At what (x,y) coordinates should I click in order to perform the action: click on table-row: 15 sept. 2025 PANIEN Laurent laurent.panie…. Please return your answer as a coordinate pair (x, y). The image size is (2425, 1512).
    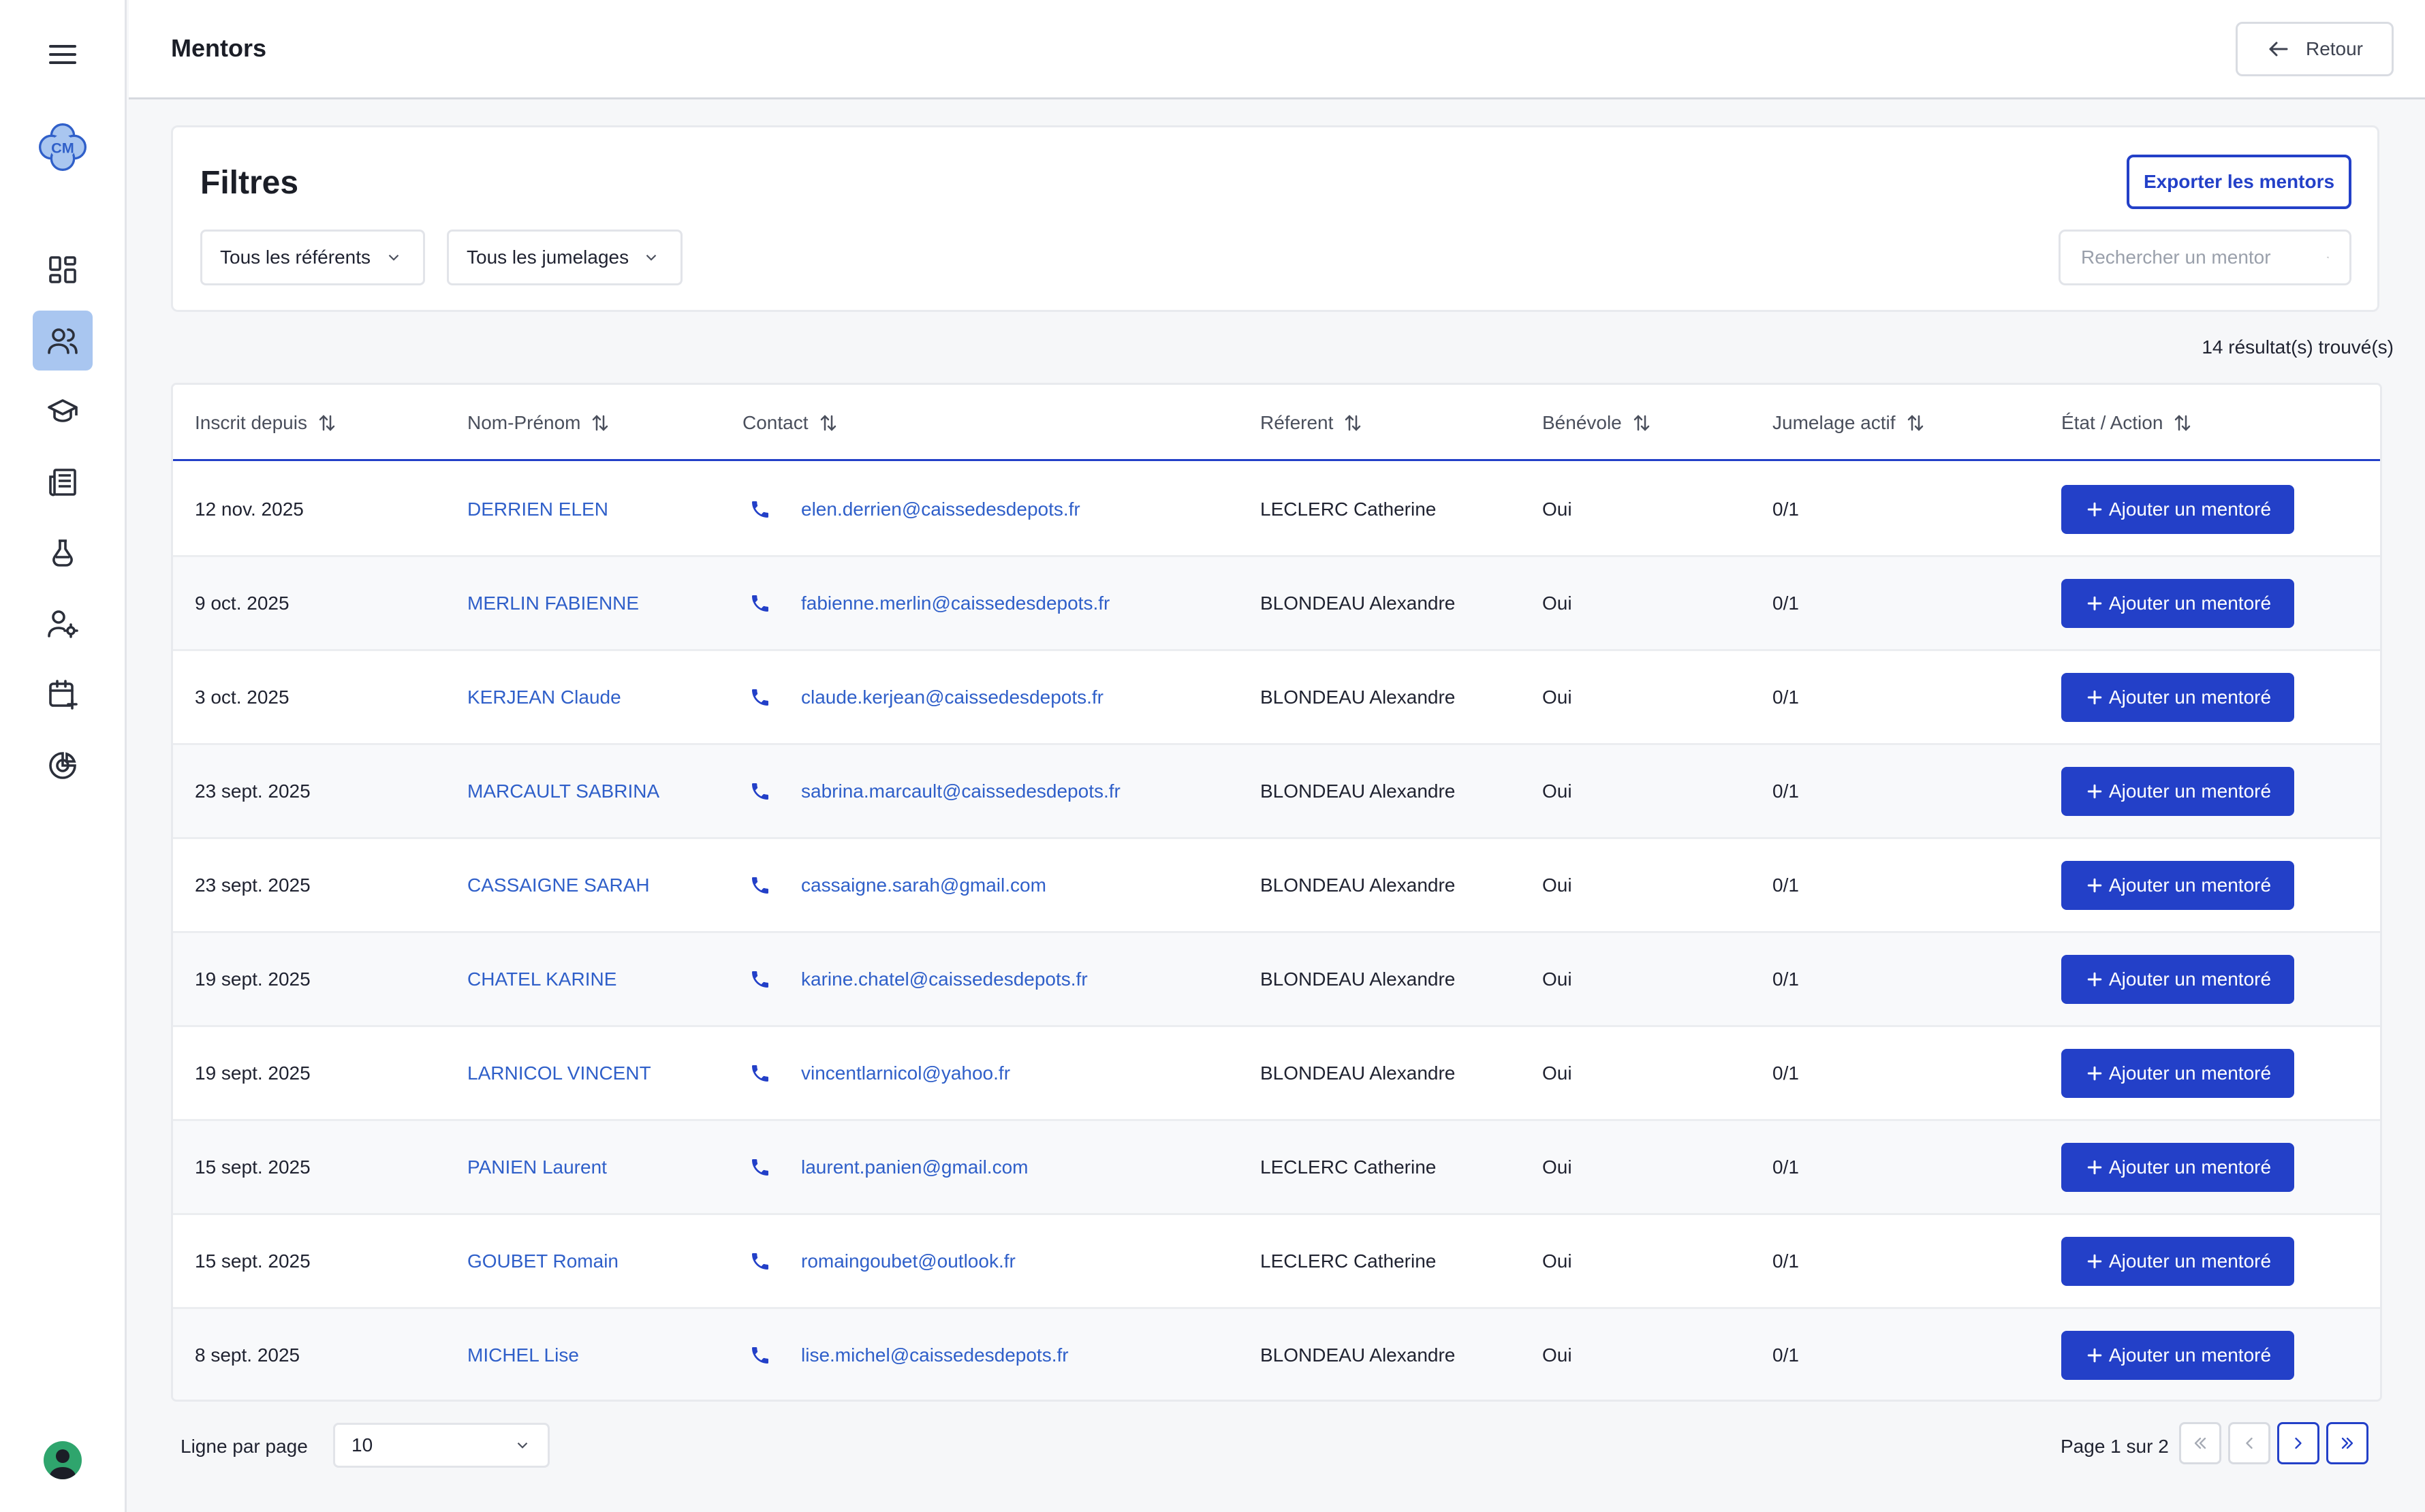
    Looking at the image, I should click on (1276, 1168).